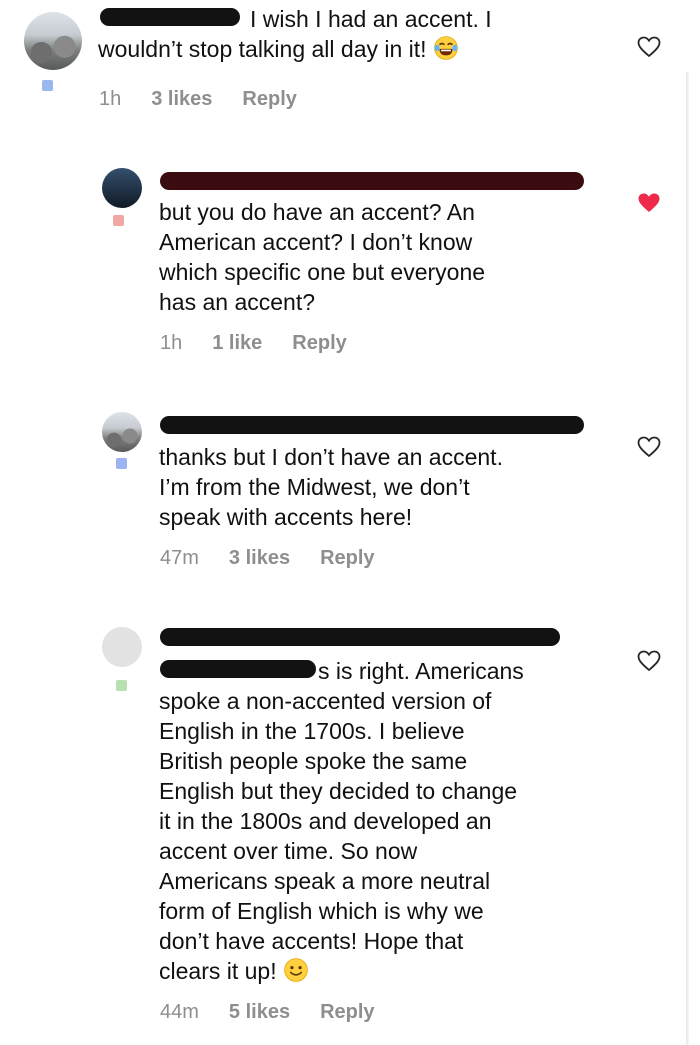 The height and width of the screenshot is (1045, 700). Describe the element at coordinates (446, 48) in the screenshot. I see `laughing-tears-emoji` at that location.